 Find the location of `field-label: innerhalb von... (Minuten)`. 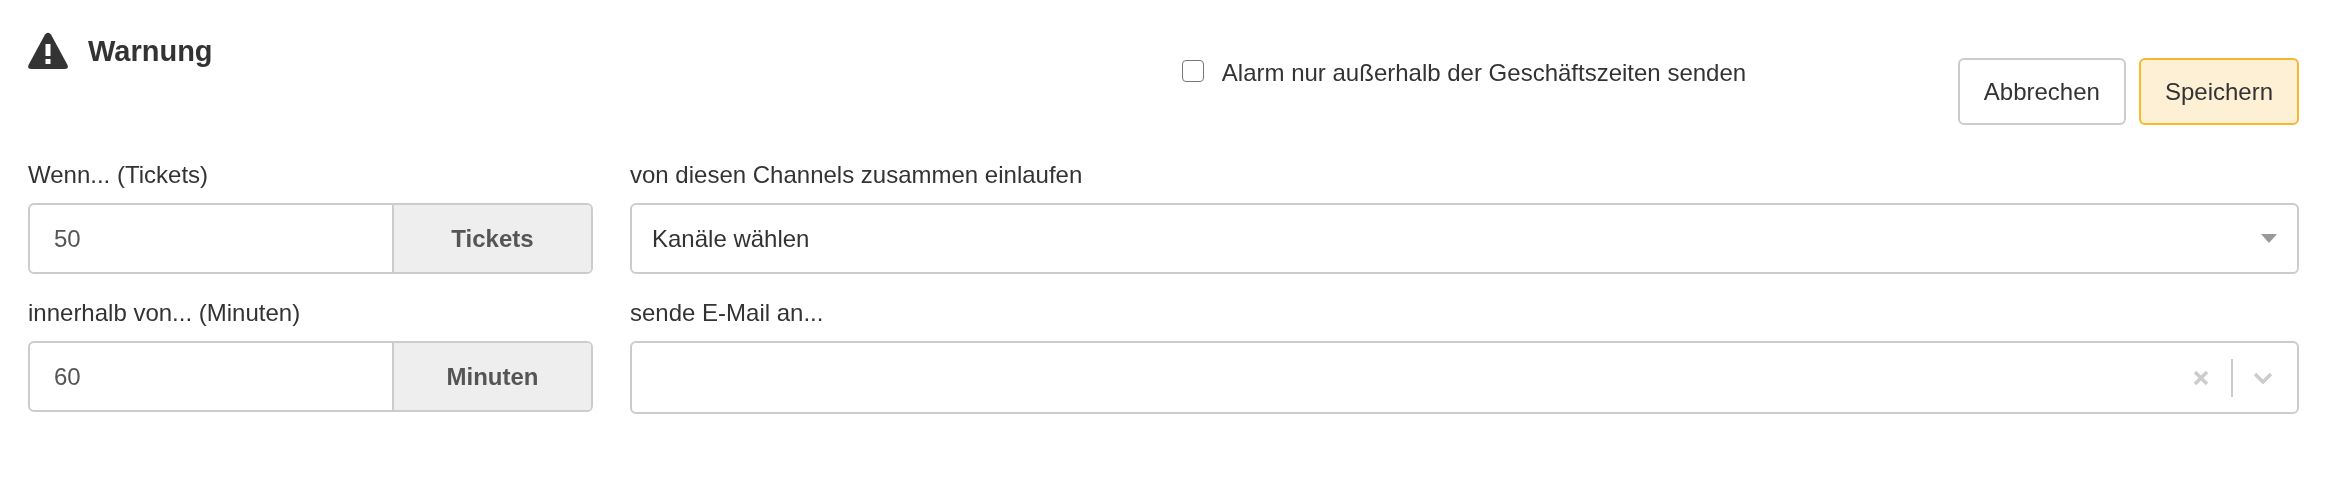

field-label: innerhalb von... (Minuten) is located at coordinates (165, 313).